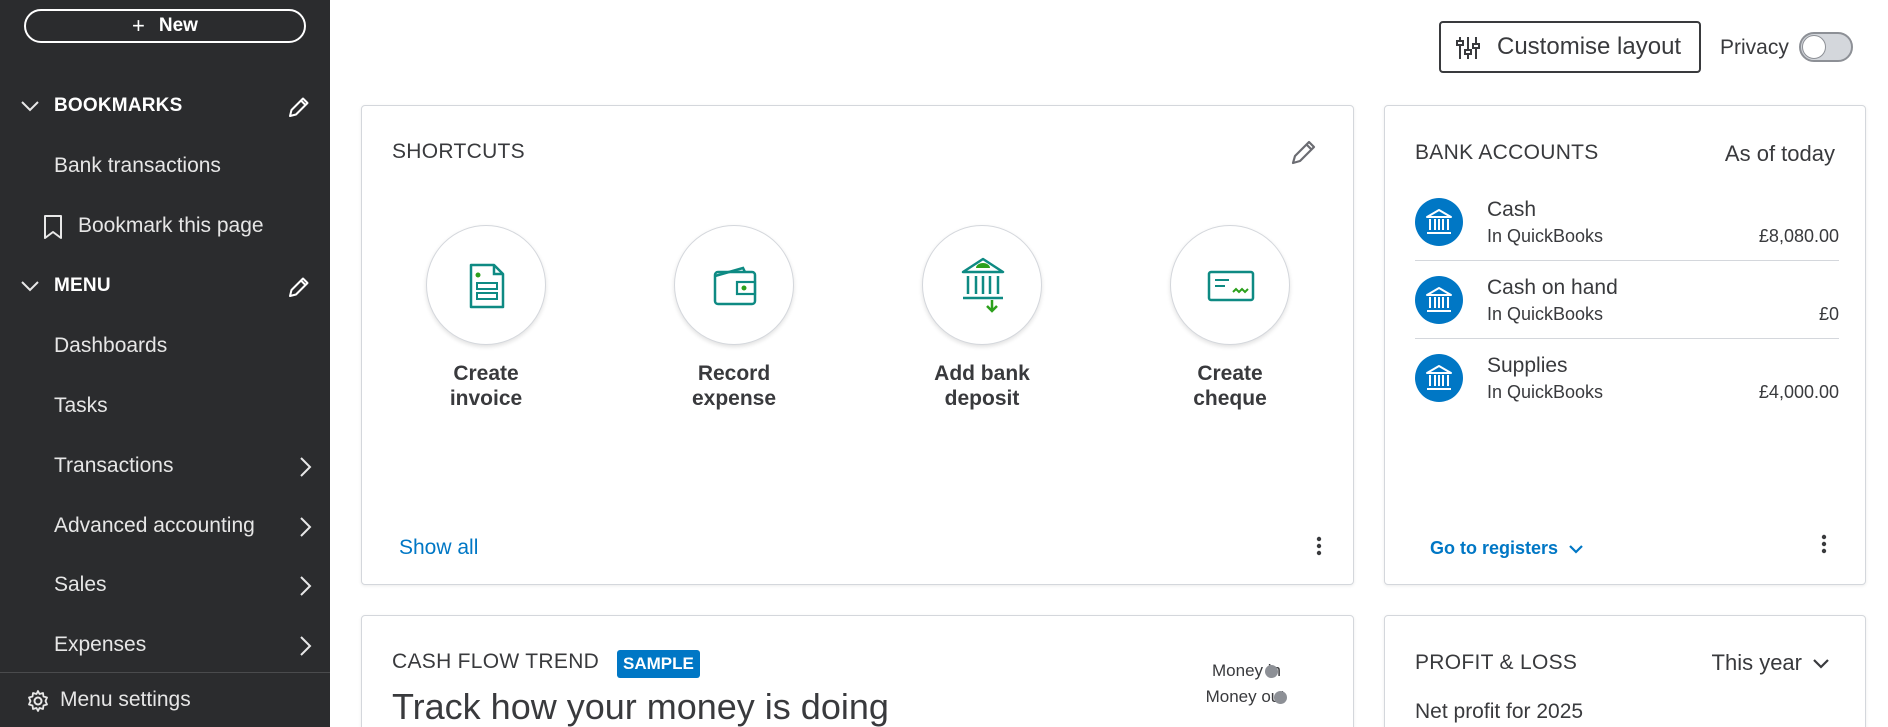  What do you see at coordinates (138, 25) in the screenshot?
I see `plus-icon: +` at bounding box center [138, 25].